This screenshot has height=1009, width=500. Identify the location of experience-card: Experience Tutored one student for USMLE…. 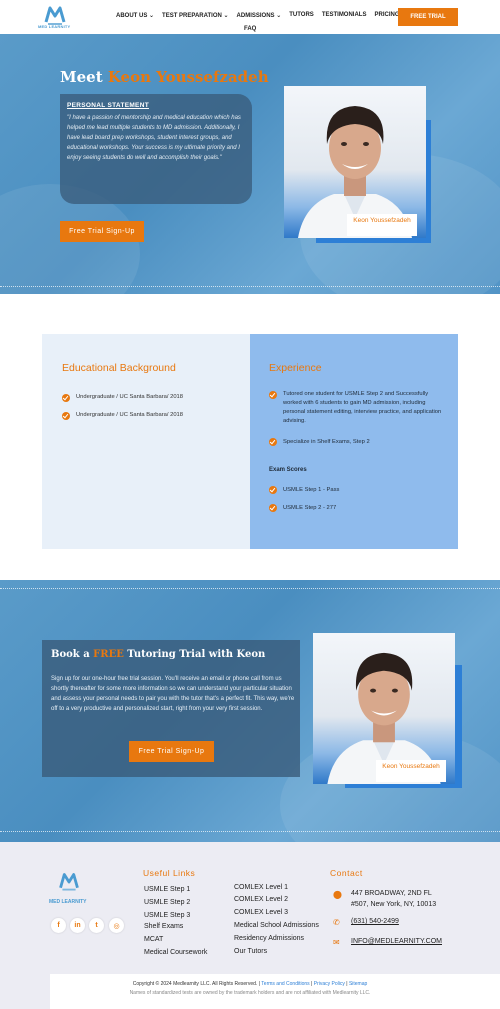
(354, 441).